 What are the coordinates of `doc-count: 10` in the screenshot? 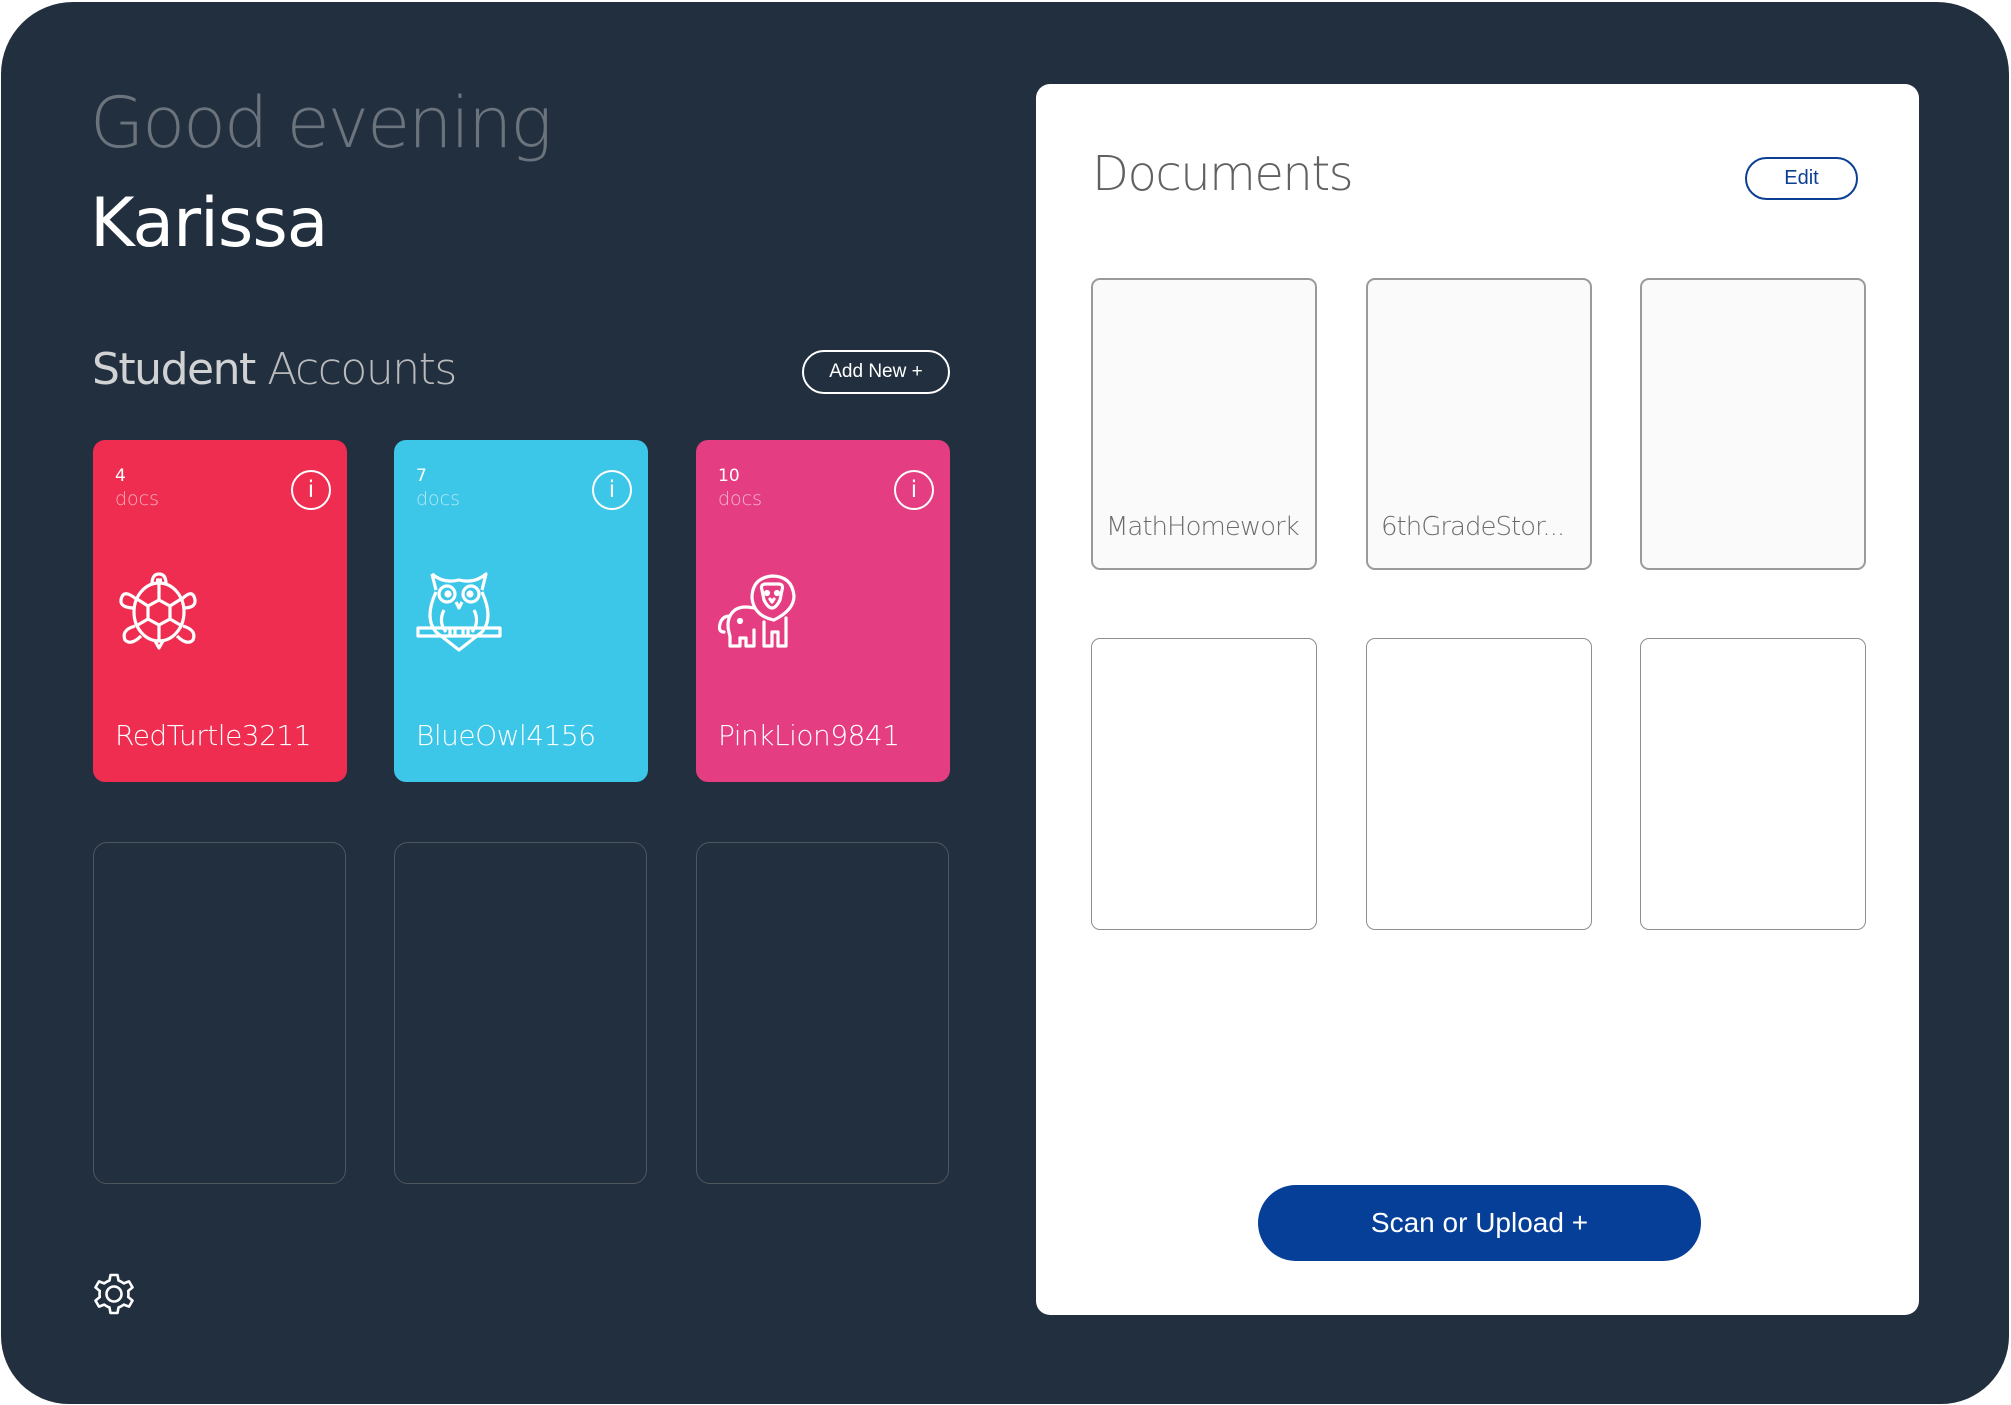 It's located at (729, 476).